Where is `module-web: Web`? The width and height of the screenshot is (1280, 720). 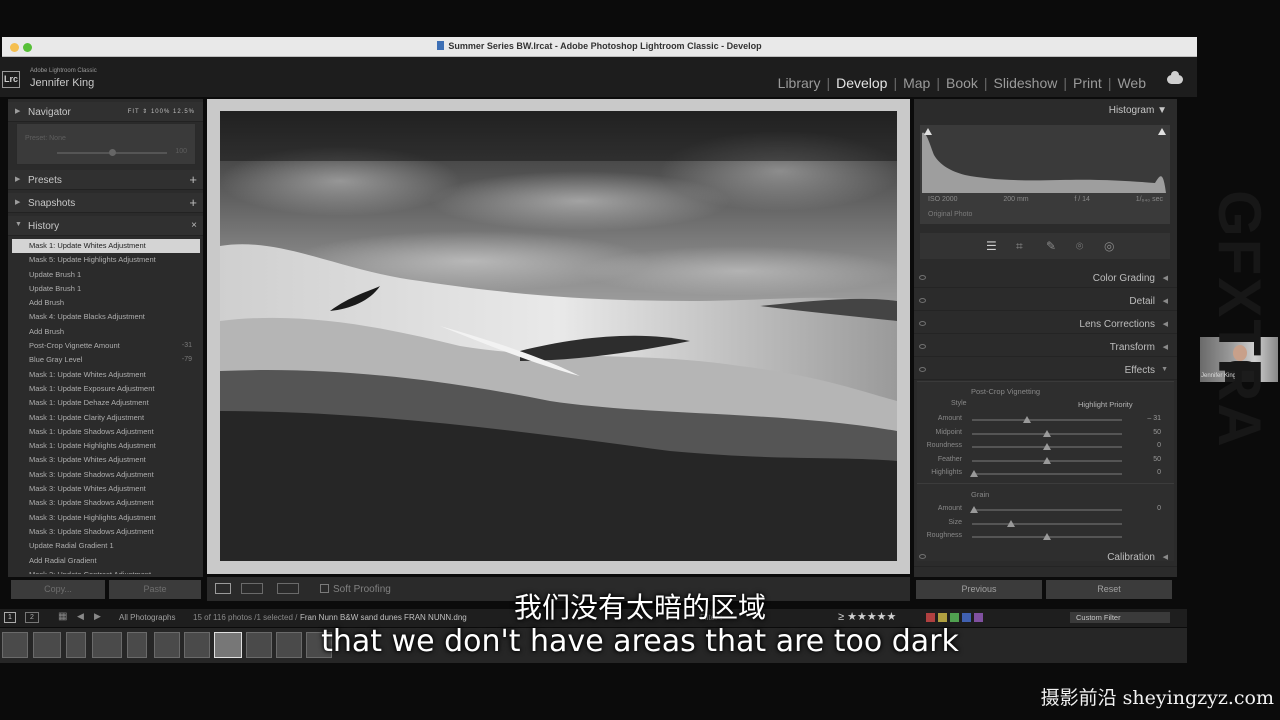 module-web: Web is located at coordinates (1131, 83).